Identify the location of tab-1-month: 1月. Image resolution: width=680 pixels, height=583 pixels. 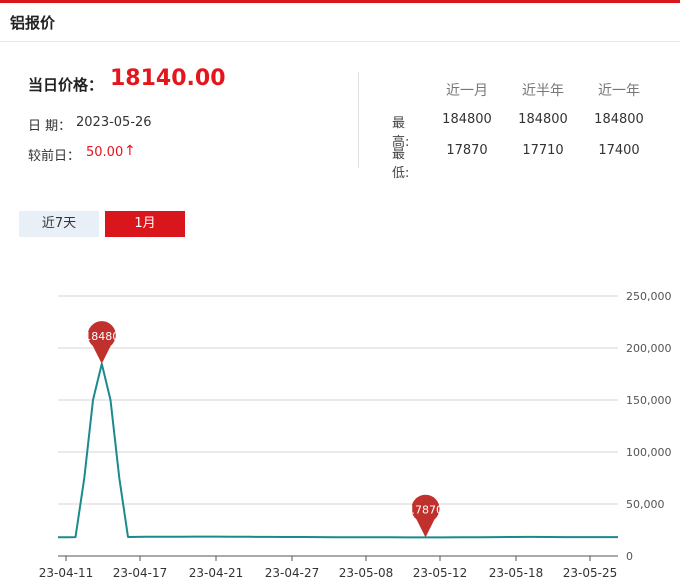
(145, 224).